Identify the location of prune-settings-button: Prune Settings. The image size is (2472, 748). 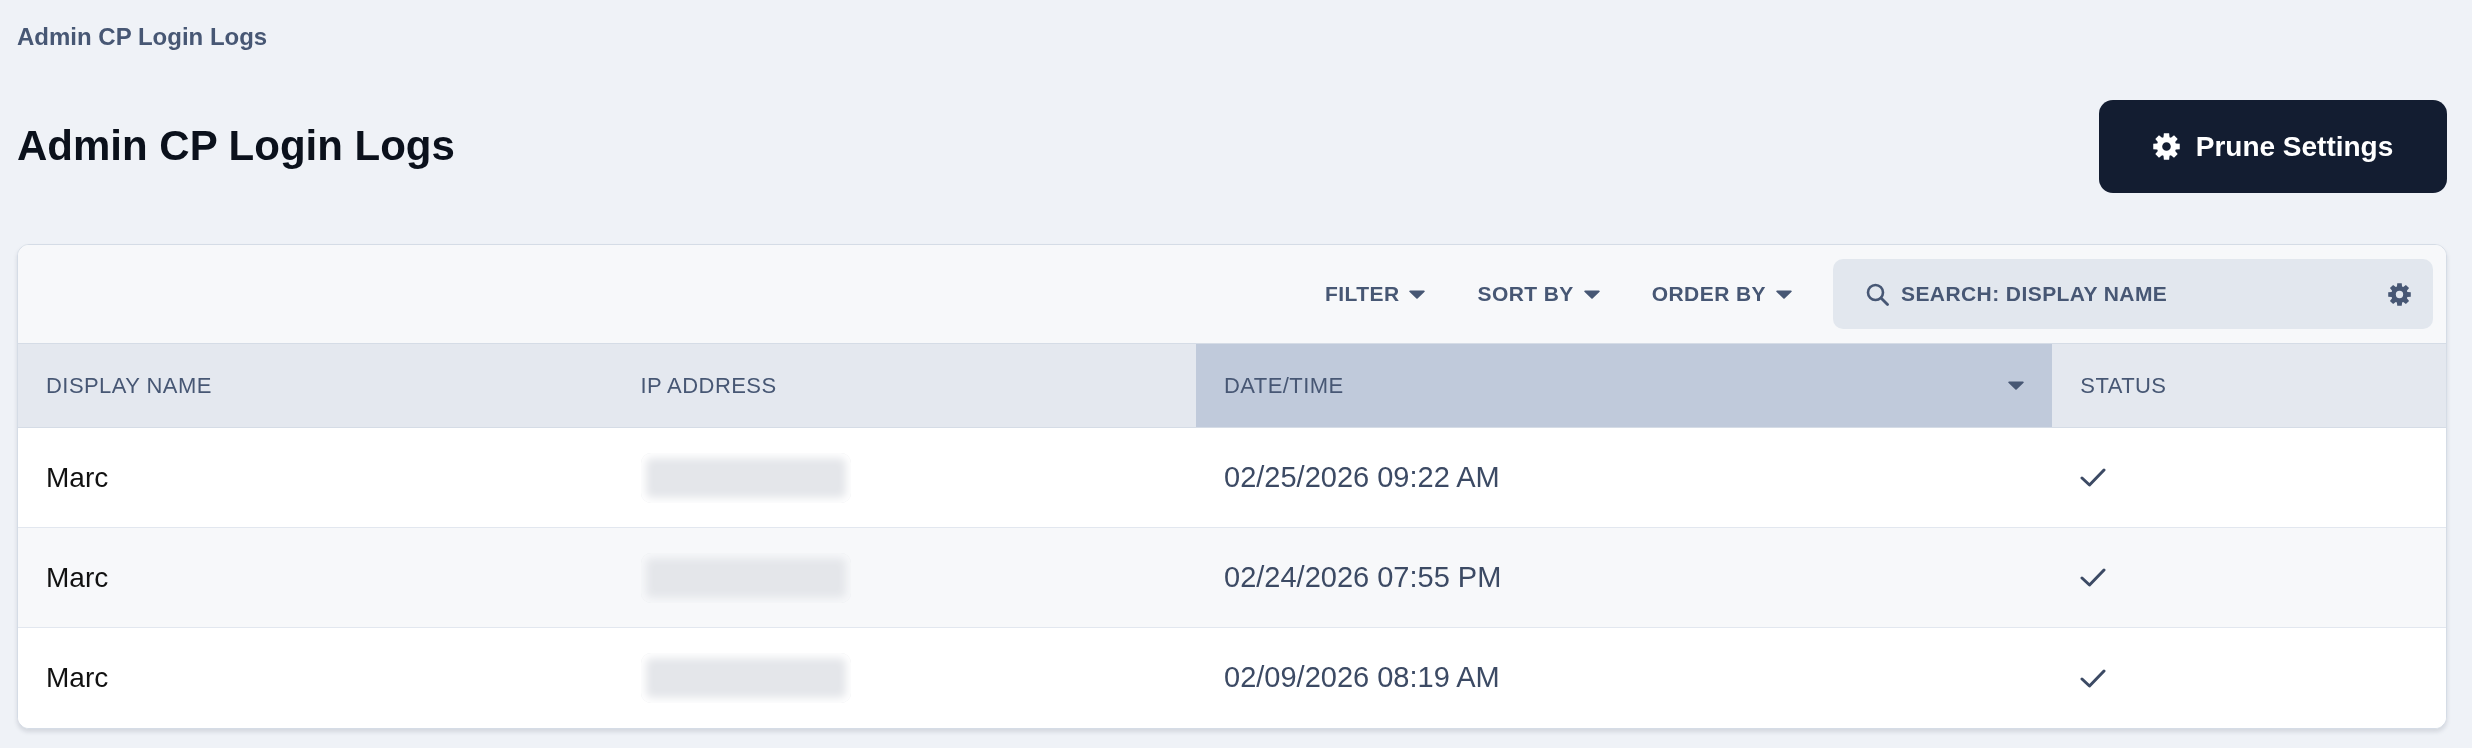
(2273, 146).